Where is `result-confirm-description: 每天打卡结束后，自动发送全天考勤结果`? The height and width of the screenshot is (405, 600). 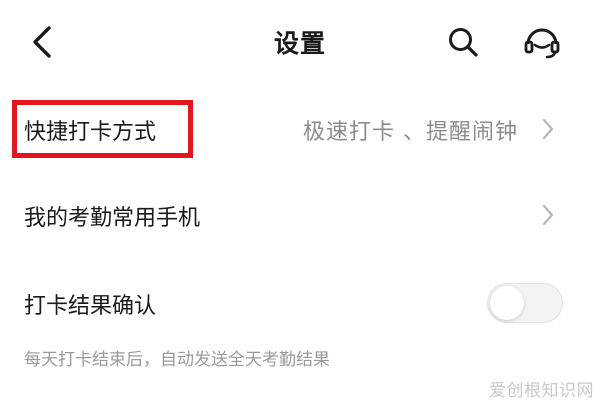
result-confirm-description: 每天打卡结束后，自动发送全天考勤结果 is located at coordinates (177, 360).